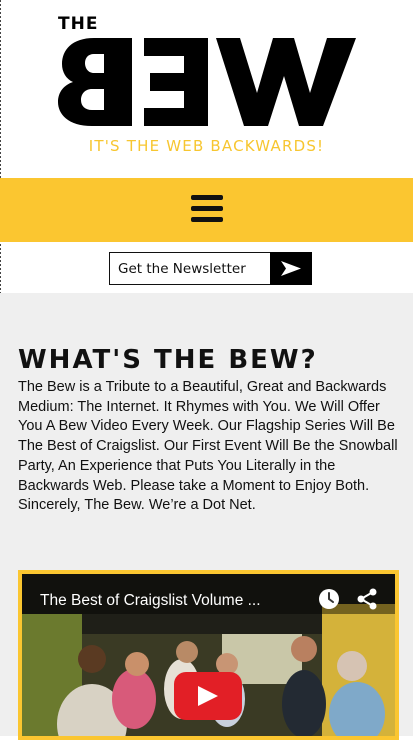 The image size is (413, 740). I want to click on share-icon, so click(367, 599).